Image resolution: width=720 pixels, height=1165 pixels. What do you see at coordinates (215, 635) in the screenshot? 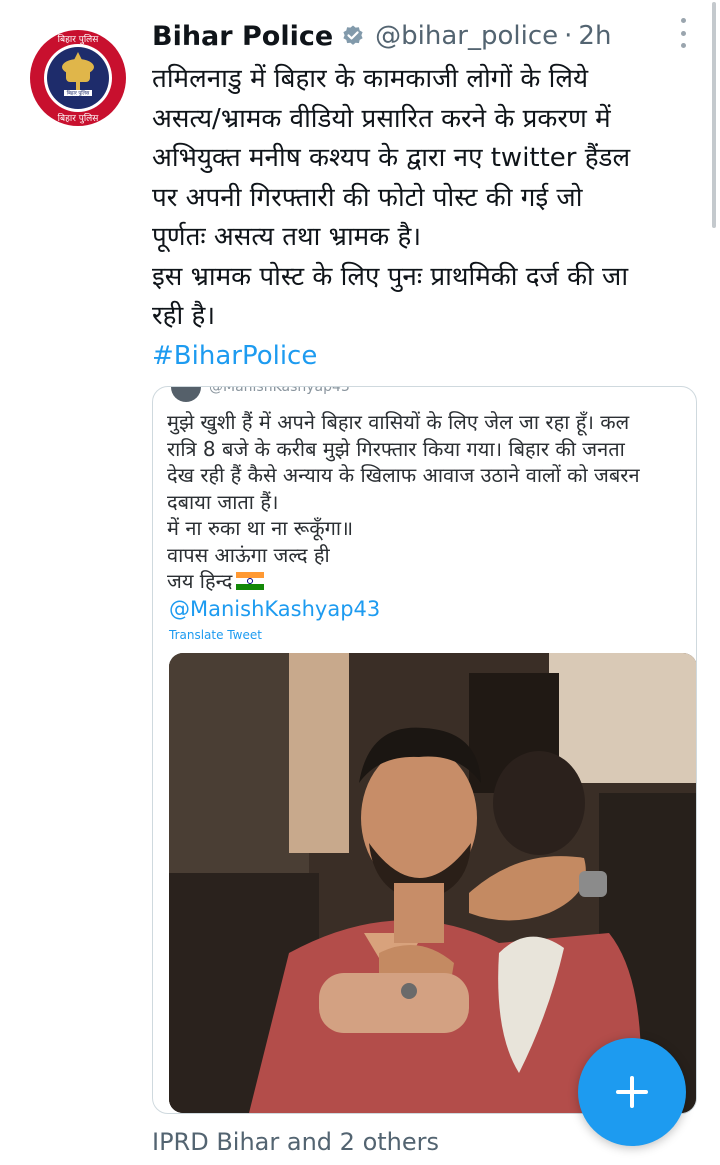
I see `translate-tweet-link: Translate Tweet` at bounding box center [215, 635].